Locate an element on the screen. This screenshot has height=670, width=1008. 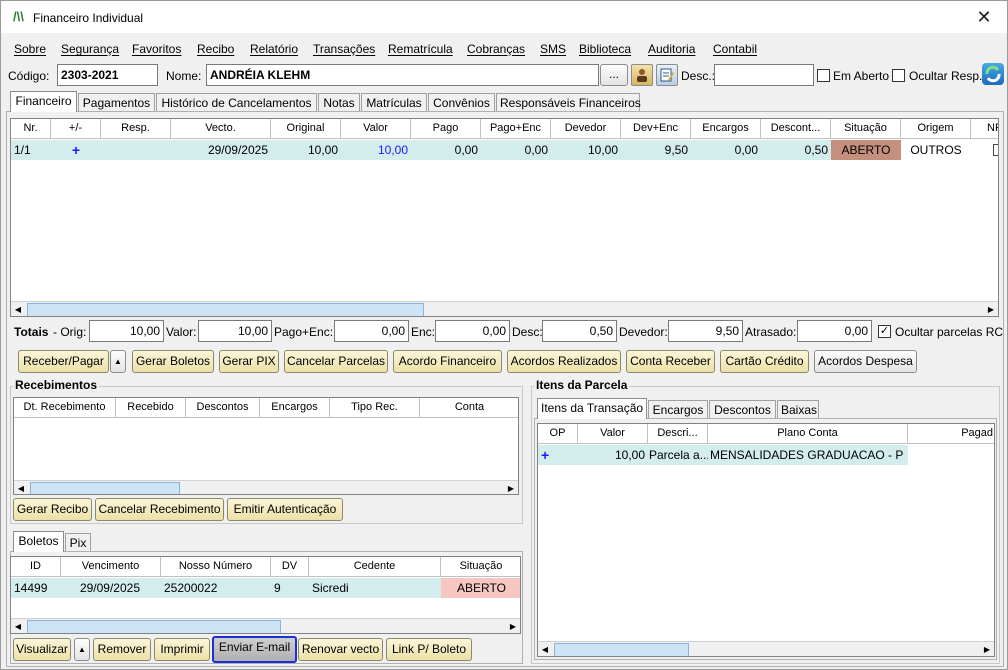
tab-pix: Pix is located at coordinates (78, 542).